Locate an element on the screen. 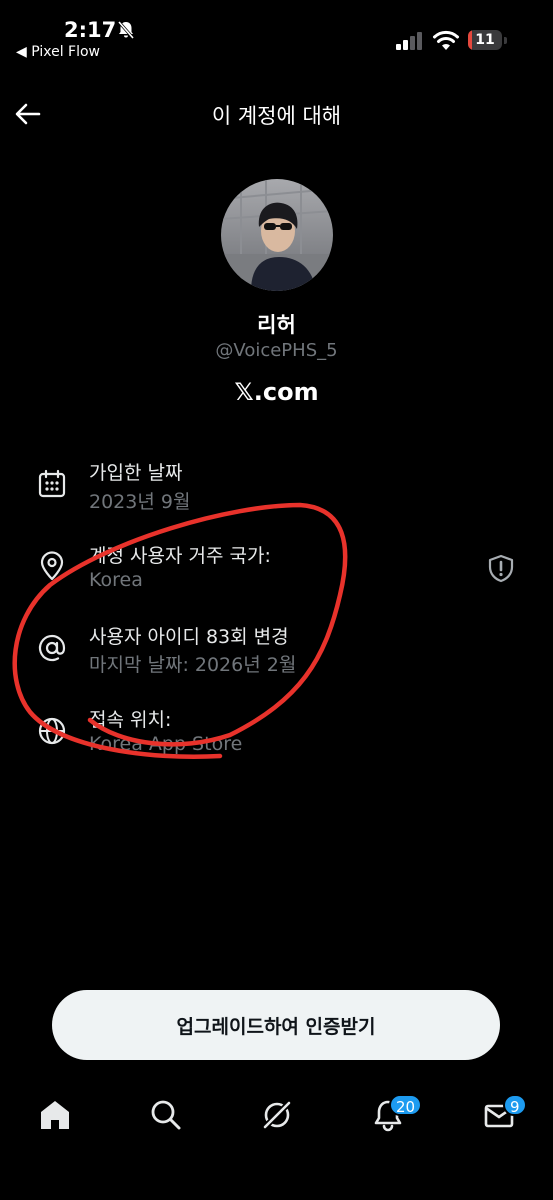 This screenshot has width=553, height=1200. status-time: 2:17 is located at coordinates (90, 30).